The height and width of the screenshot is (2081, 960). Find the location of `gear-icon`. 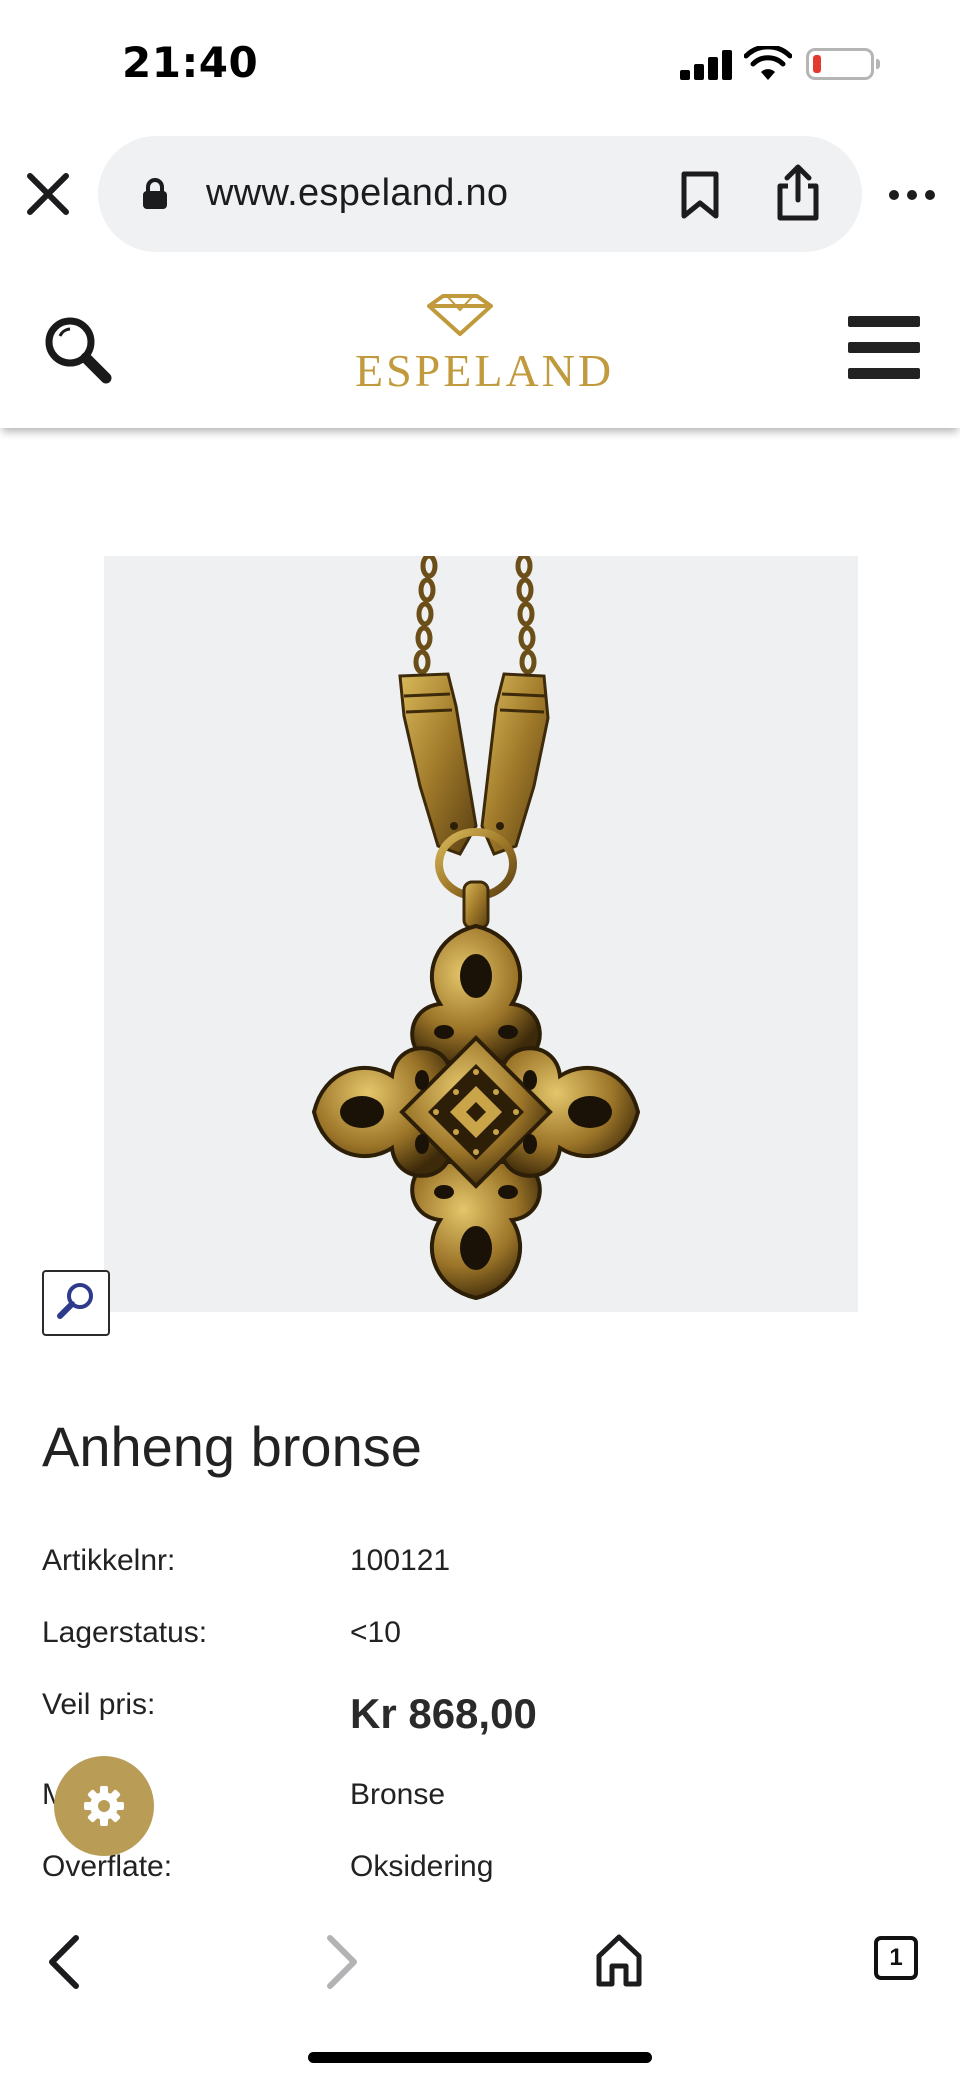

gear-icon is located at coordinates (104, 1806).